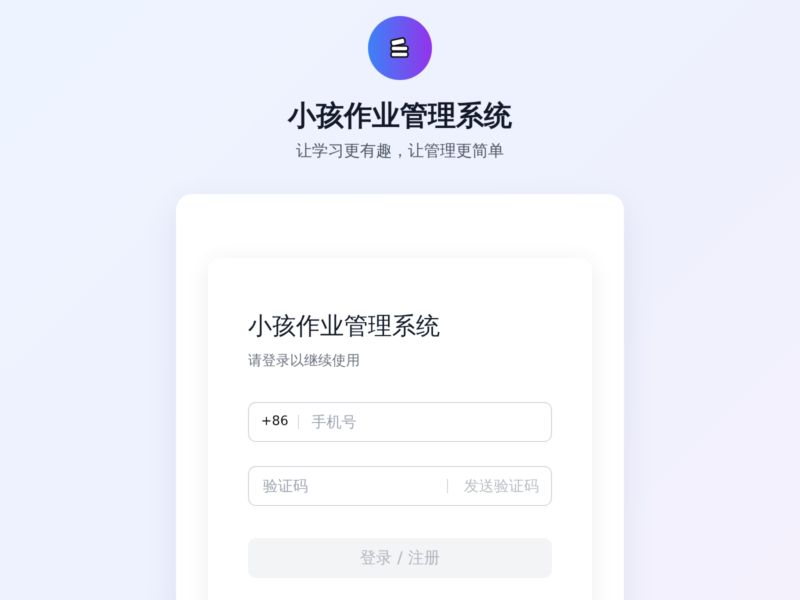 Image resolution: width=800 pixels, height=600 pixels. What do you see at coordinates (400, 151) in the screenshot?
I see `app-subtitle: 让学习更有趣，让管理更简单` at bounding box center [400, 151].